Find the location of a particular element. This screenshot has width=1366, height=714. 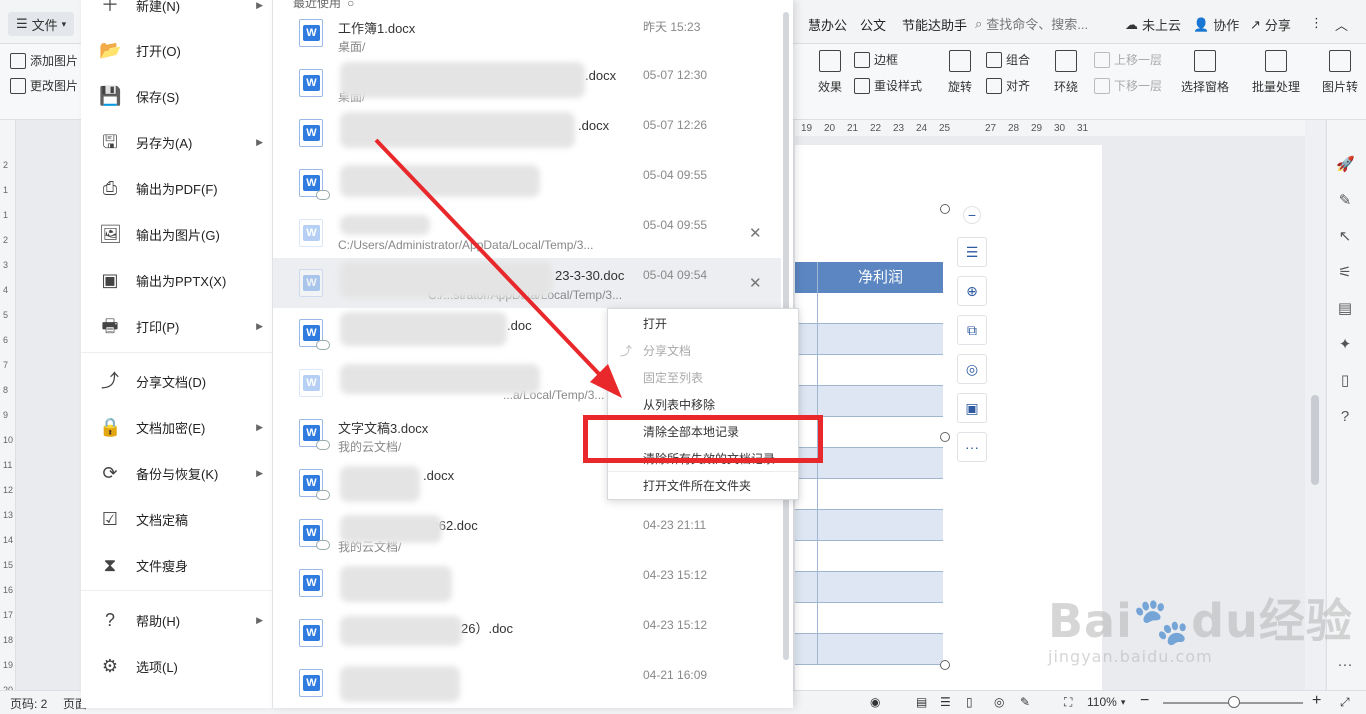

help-circle-icon: ? is located at coordinates (1345, 417).